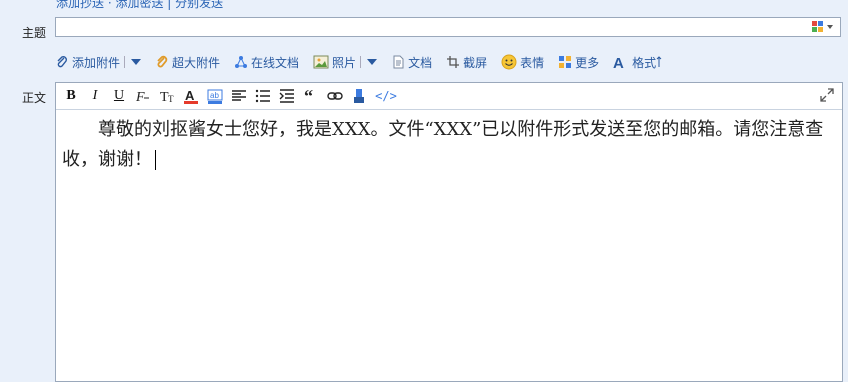 The height and width of the screenshot is (382, 848). I want to click on doc-button: 文档, so click(411, 62).